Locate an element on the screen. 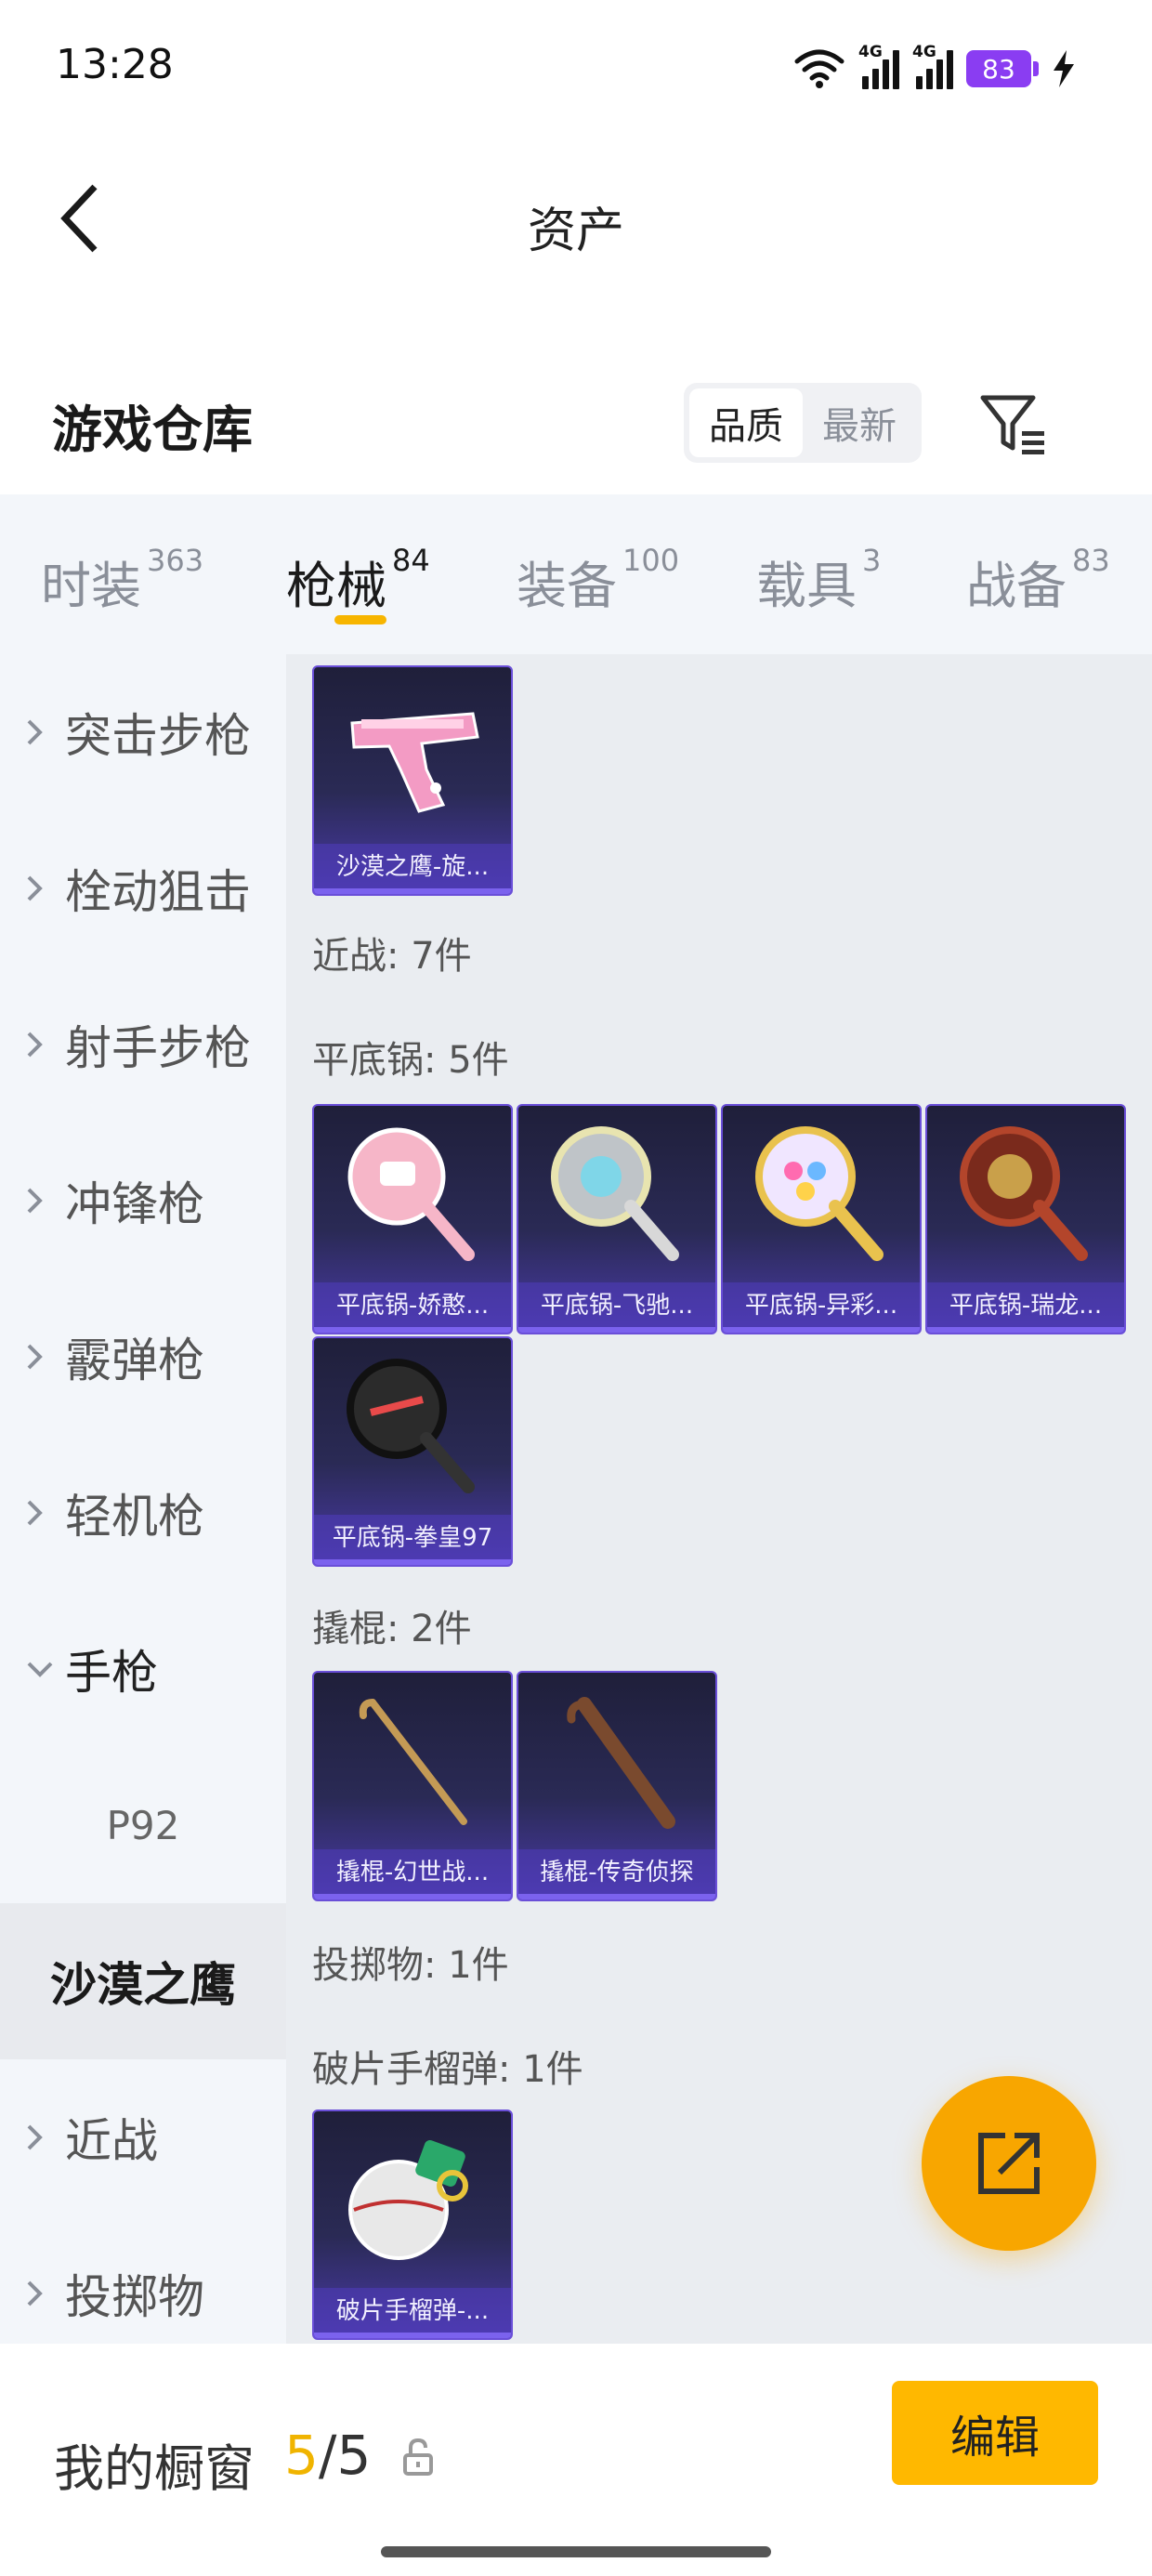 Image resolution: width=1152 pixels, height=2576 pixels. showcase-count: 5/5 is located at coordinates (327, 2455).